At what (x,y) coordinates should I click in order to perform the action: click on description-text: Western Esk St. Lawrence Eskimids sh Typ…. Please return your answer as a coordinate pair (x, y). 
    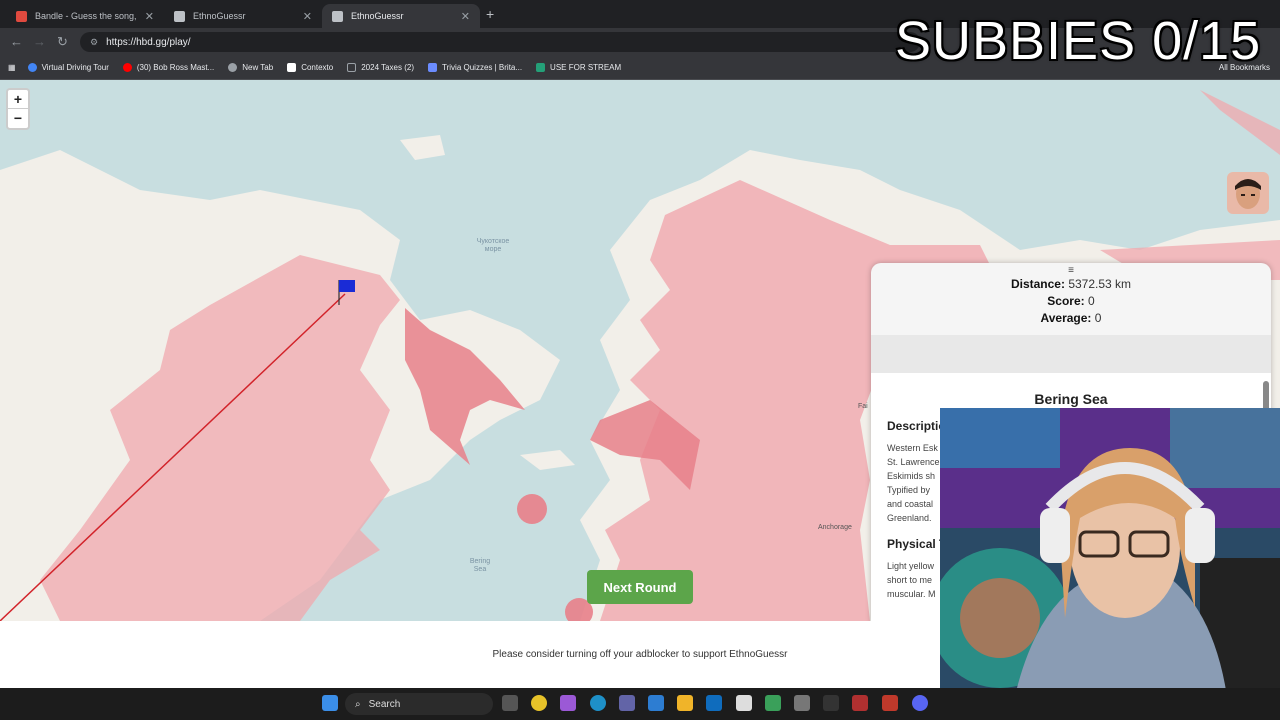
    Looking at the image, I should click on (913, 483).